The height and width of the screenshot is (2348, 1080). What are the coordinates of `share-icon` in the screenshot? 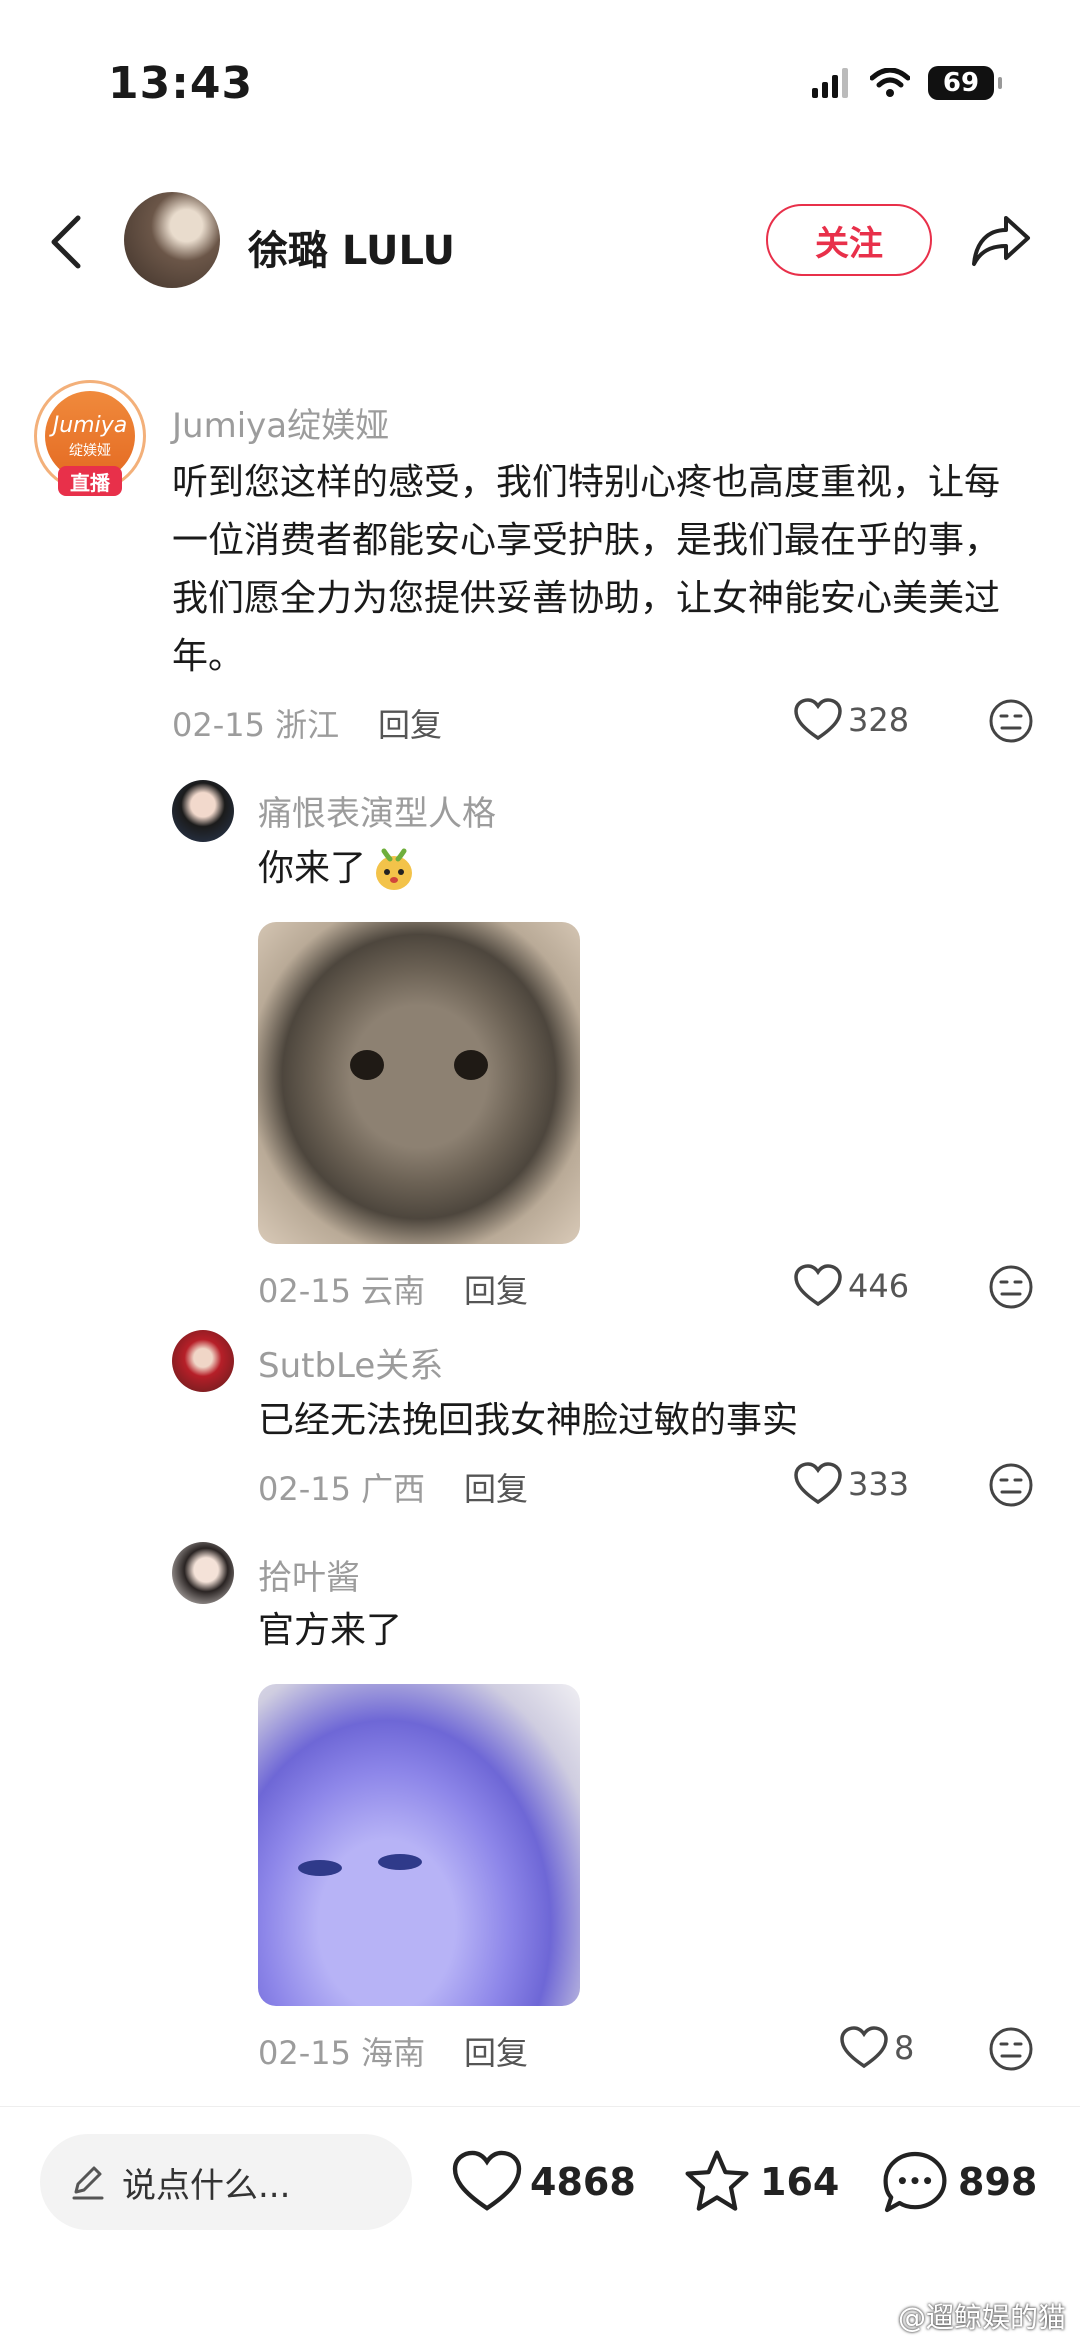 It's located at (1001, 240).